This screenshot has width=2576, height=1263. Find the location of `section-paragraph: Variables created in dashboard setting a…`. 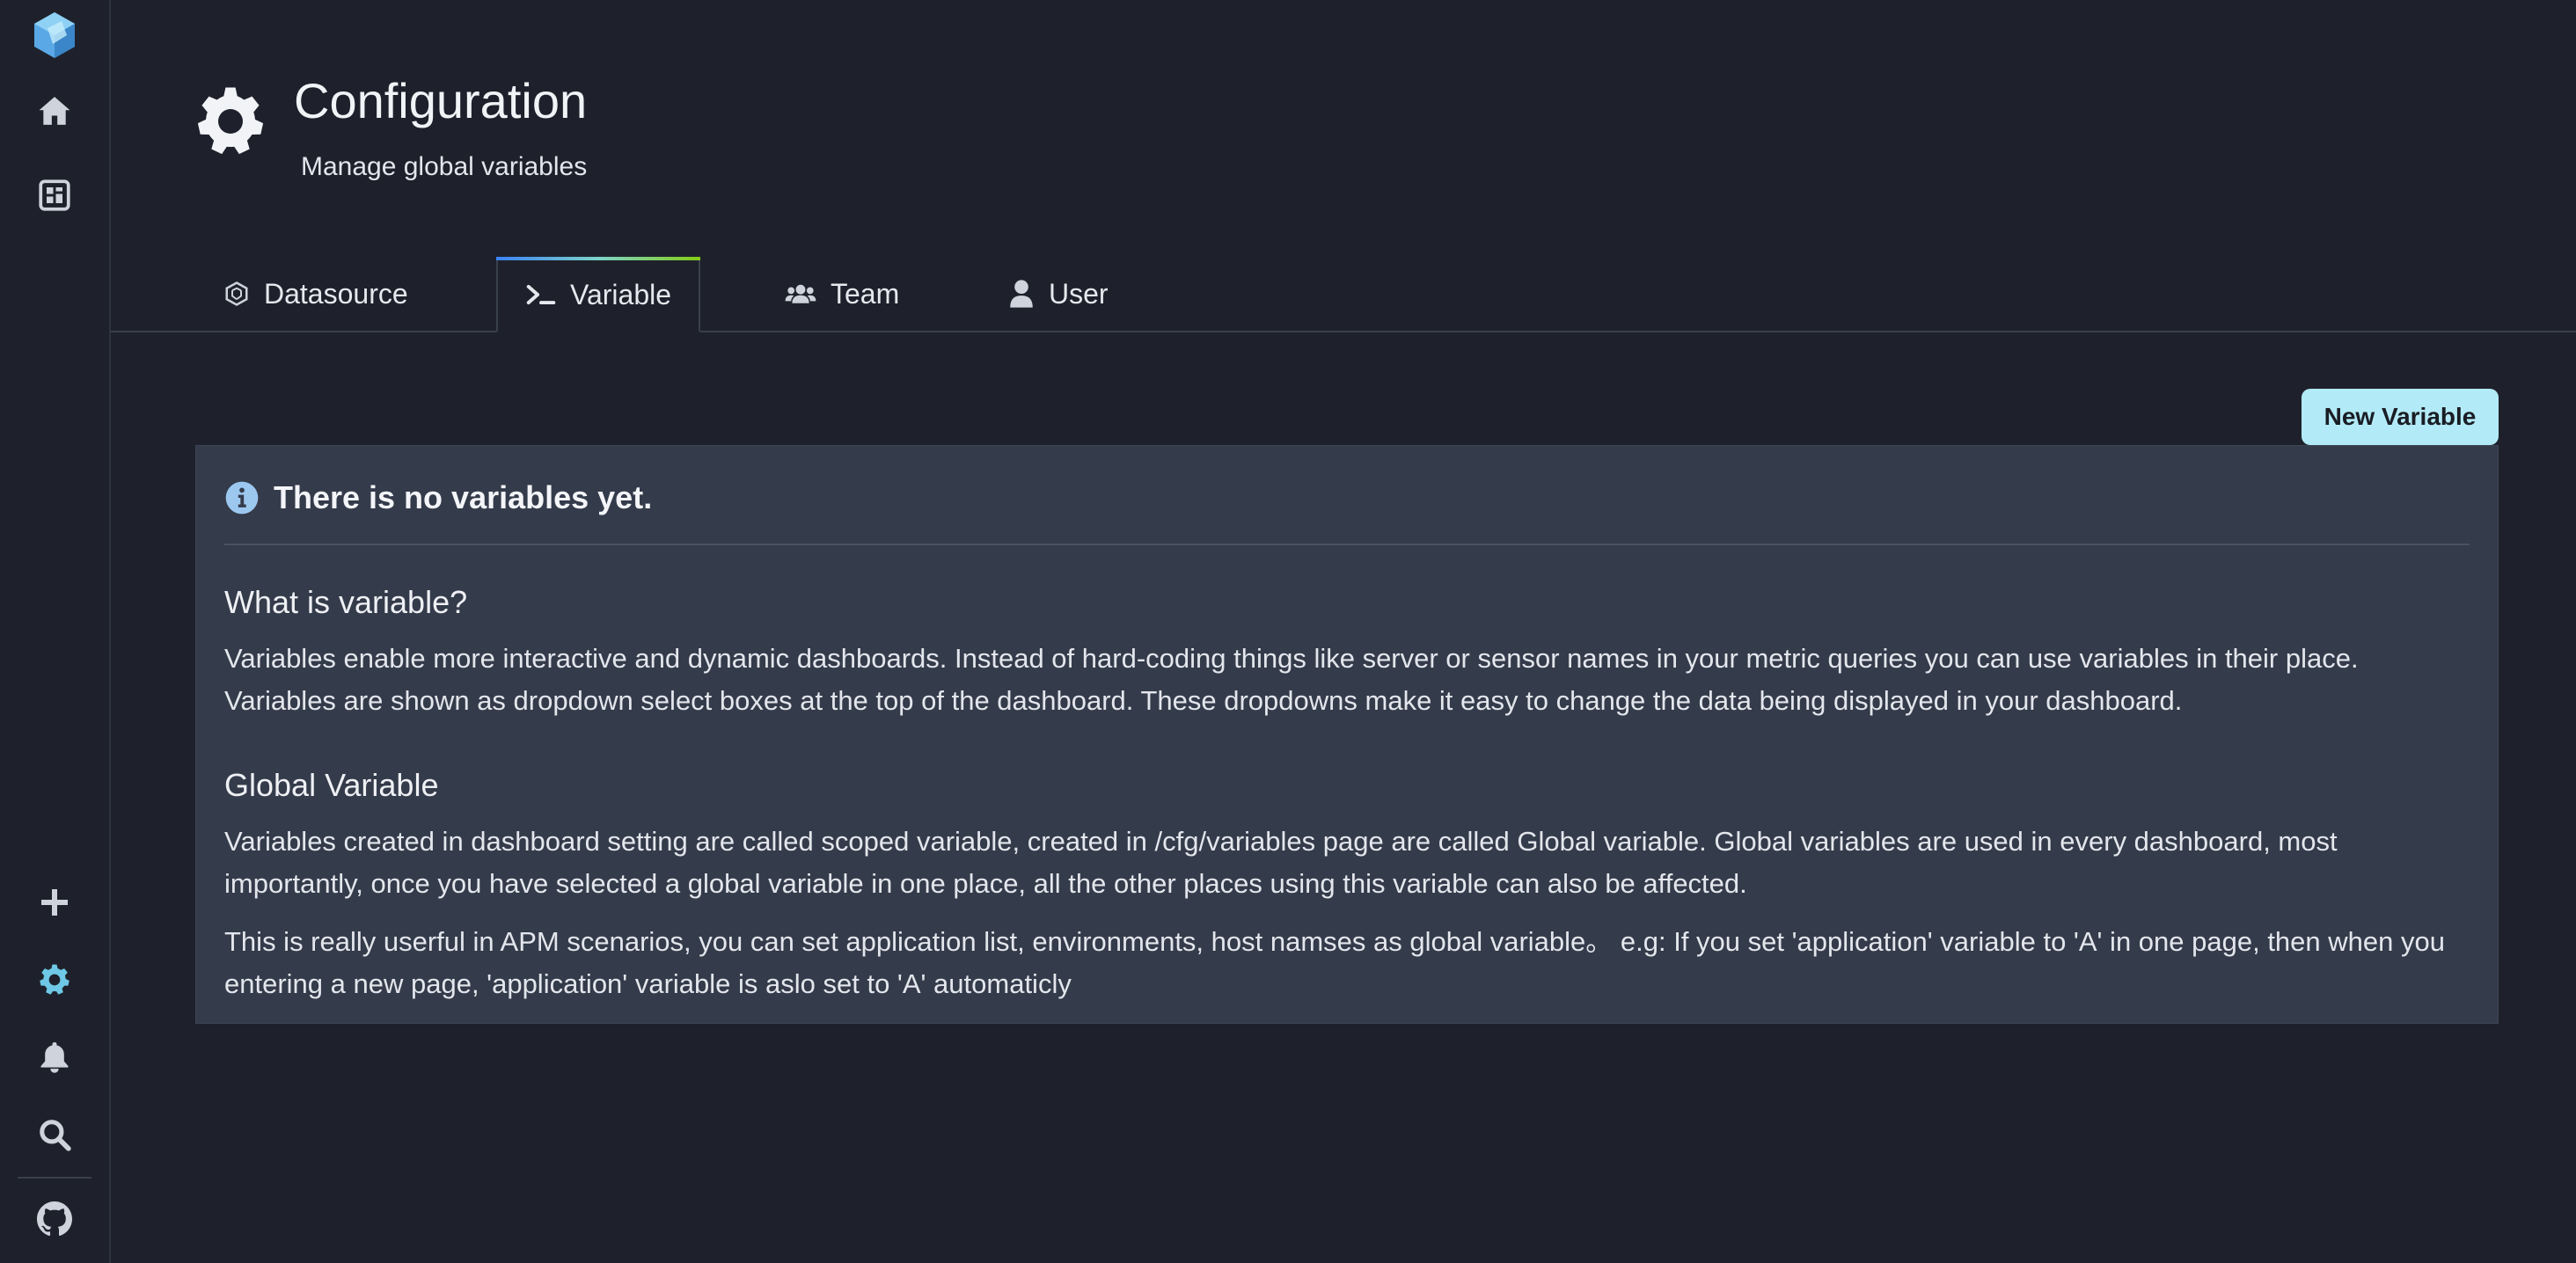

section-paragraph: Variables created in dashboard setting a… is located at coordinates (1281, 863).